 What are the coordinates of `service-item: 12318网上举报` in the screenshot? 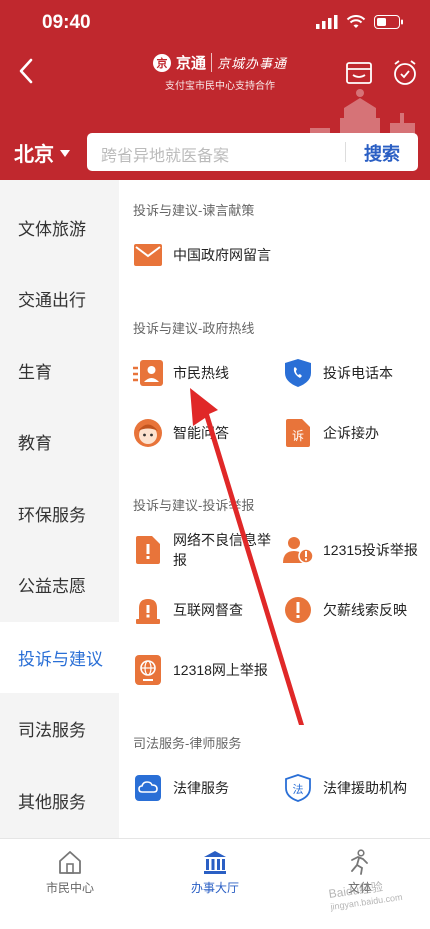 It's located at (208, 670).